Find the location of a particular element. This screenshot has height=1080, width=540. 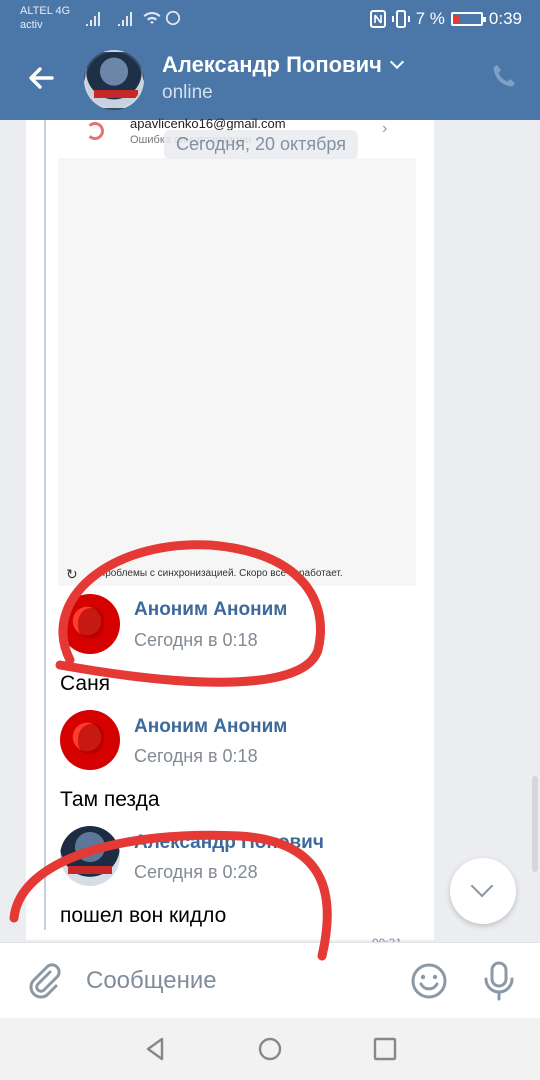

carrier-info: ALTEL 4G activ is located at coordinates (45, 18).